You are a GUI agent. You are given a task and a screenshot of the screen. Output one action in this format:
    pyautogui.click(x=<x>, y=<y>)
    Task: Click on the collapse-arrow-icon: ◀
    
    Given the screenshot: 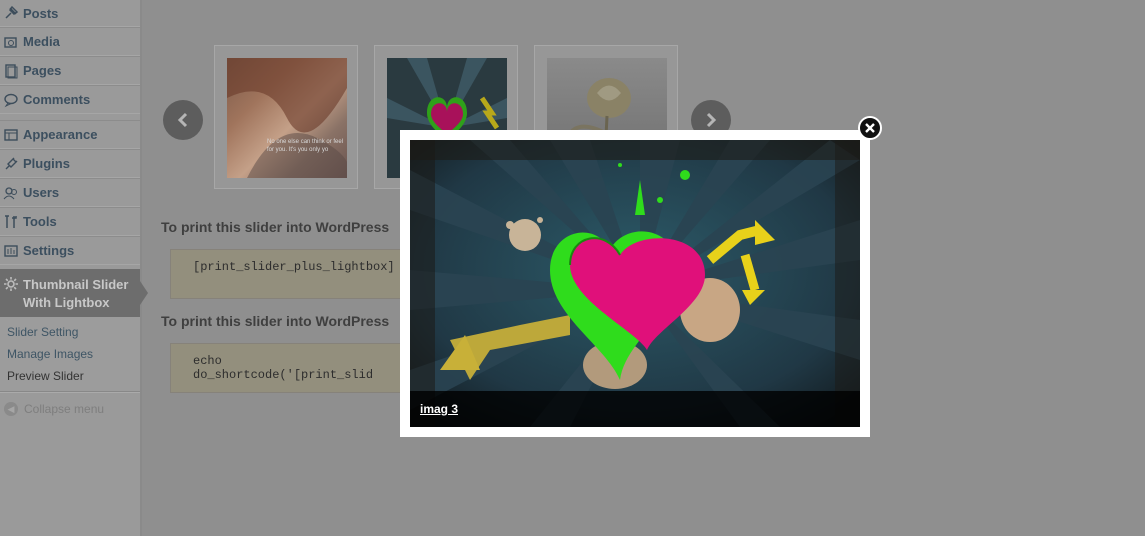 What is the action you would take?
    pyautogui.click(x=11, y=409)
    